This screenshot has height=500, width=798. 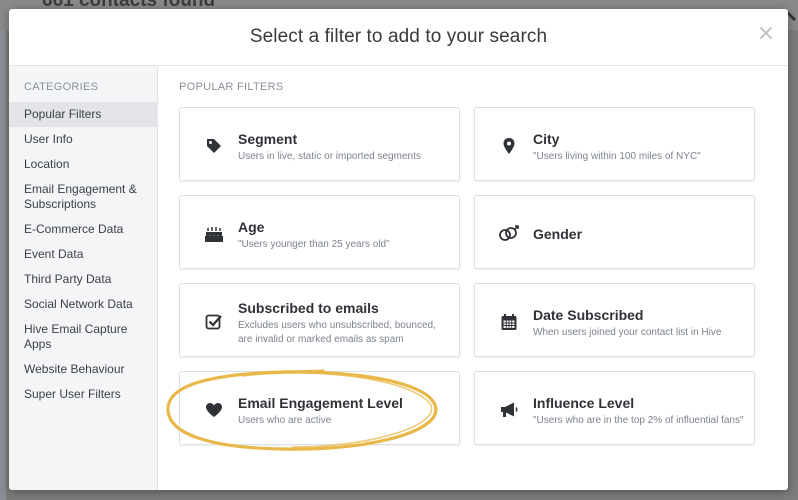 I want to click on background-sidebar-edge, so click(x=3, y=265).